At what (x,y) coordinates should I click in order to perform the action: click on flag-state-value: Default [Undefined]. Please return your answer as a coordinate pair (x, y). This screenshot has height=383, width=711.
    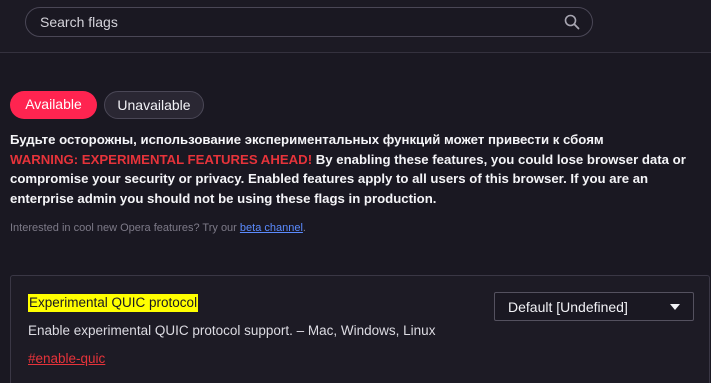
    Looking at the image, I should click on (568, 307).